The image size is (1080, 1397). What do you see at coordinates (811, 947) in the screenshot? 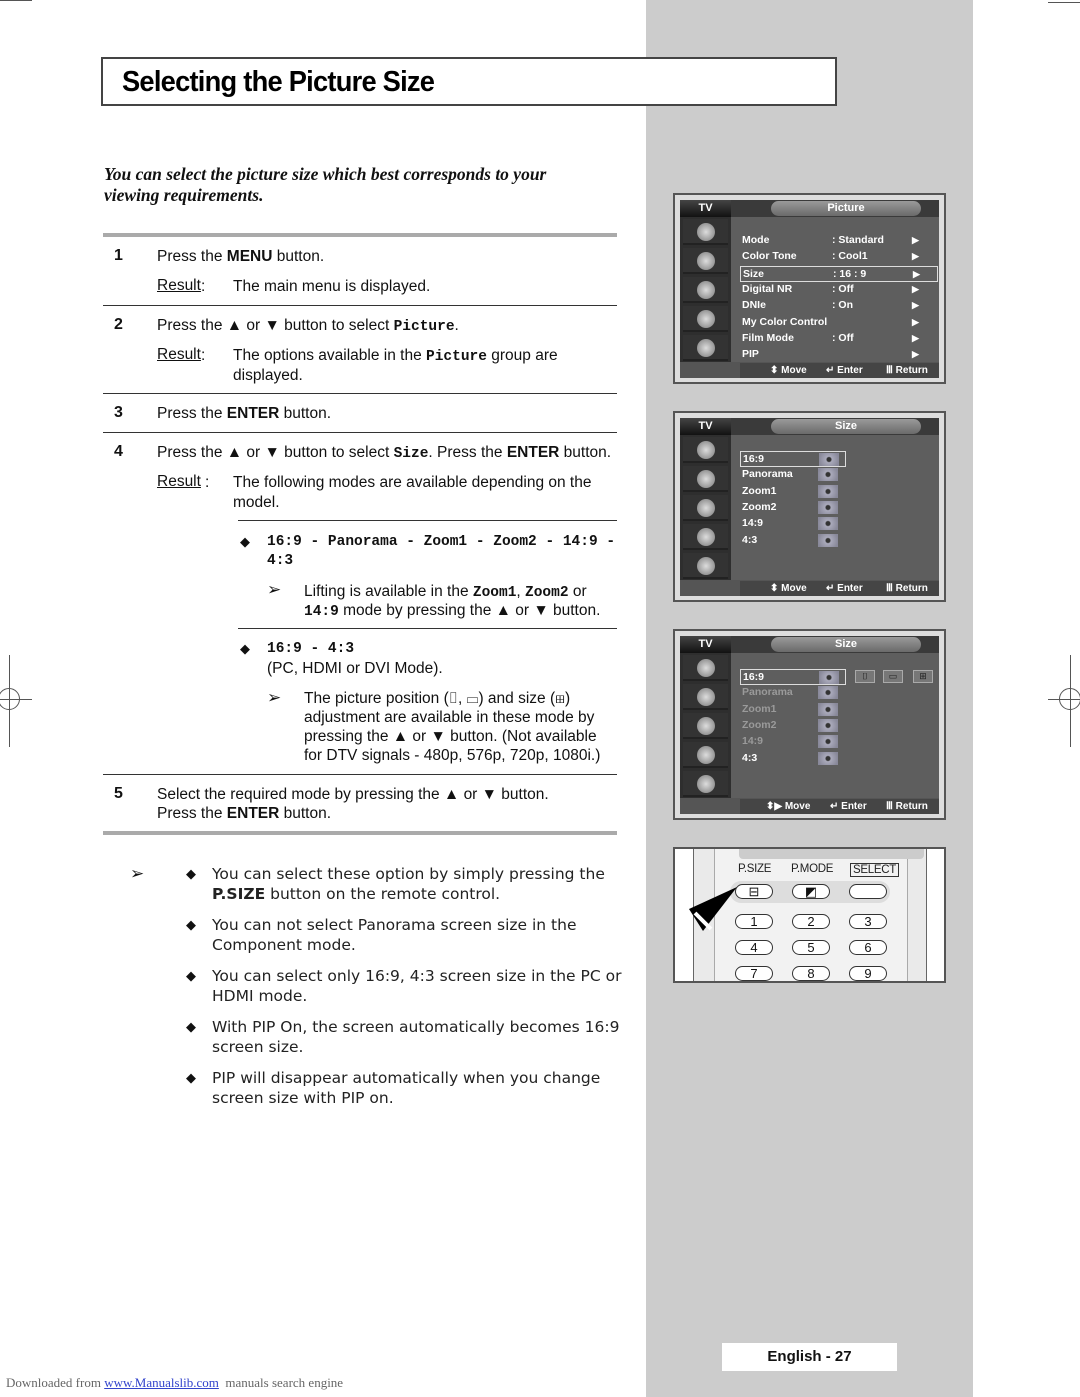
I see `number-key-5: 5` at bounding box center [811, 947].